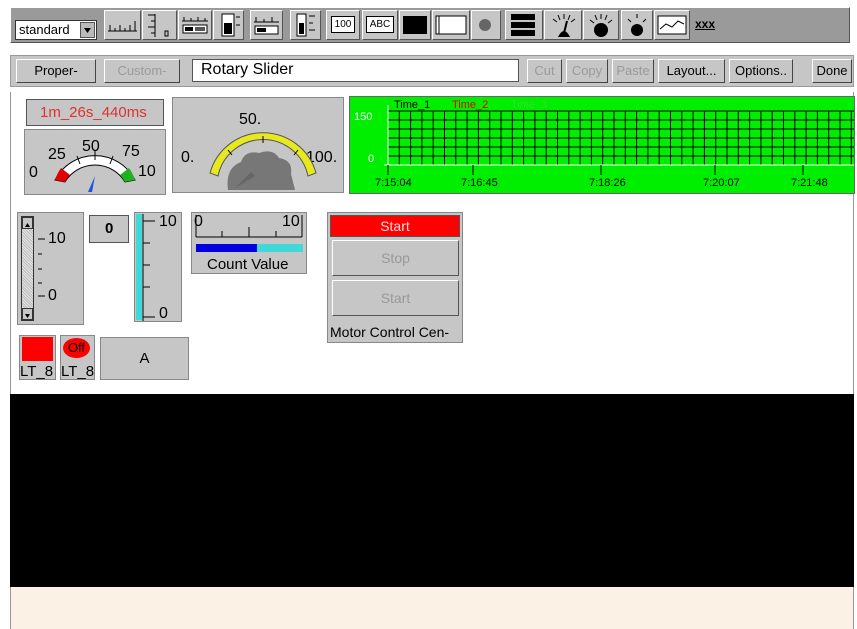 The width and height of the screenshot is (857, 629). Describe the element at coordinates (33, 172) in the screenshot. I see `rotary-label-0: 0` at that location.